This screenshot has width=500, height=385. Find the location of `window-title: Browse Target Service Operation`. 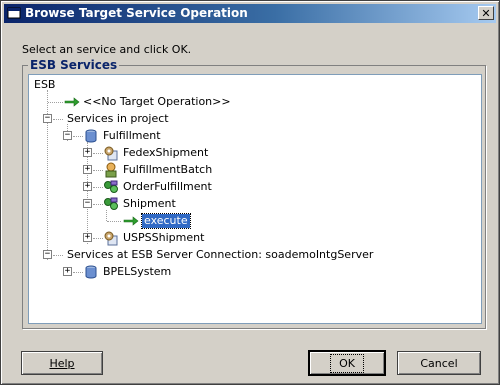

window-title: Browse Target Service Operation is located at coordinates (136, 13).